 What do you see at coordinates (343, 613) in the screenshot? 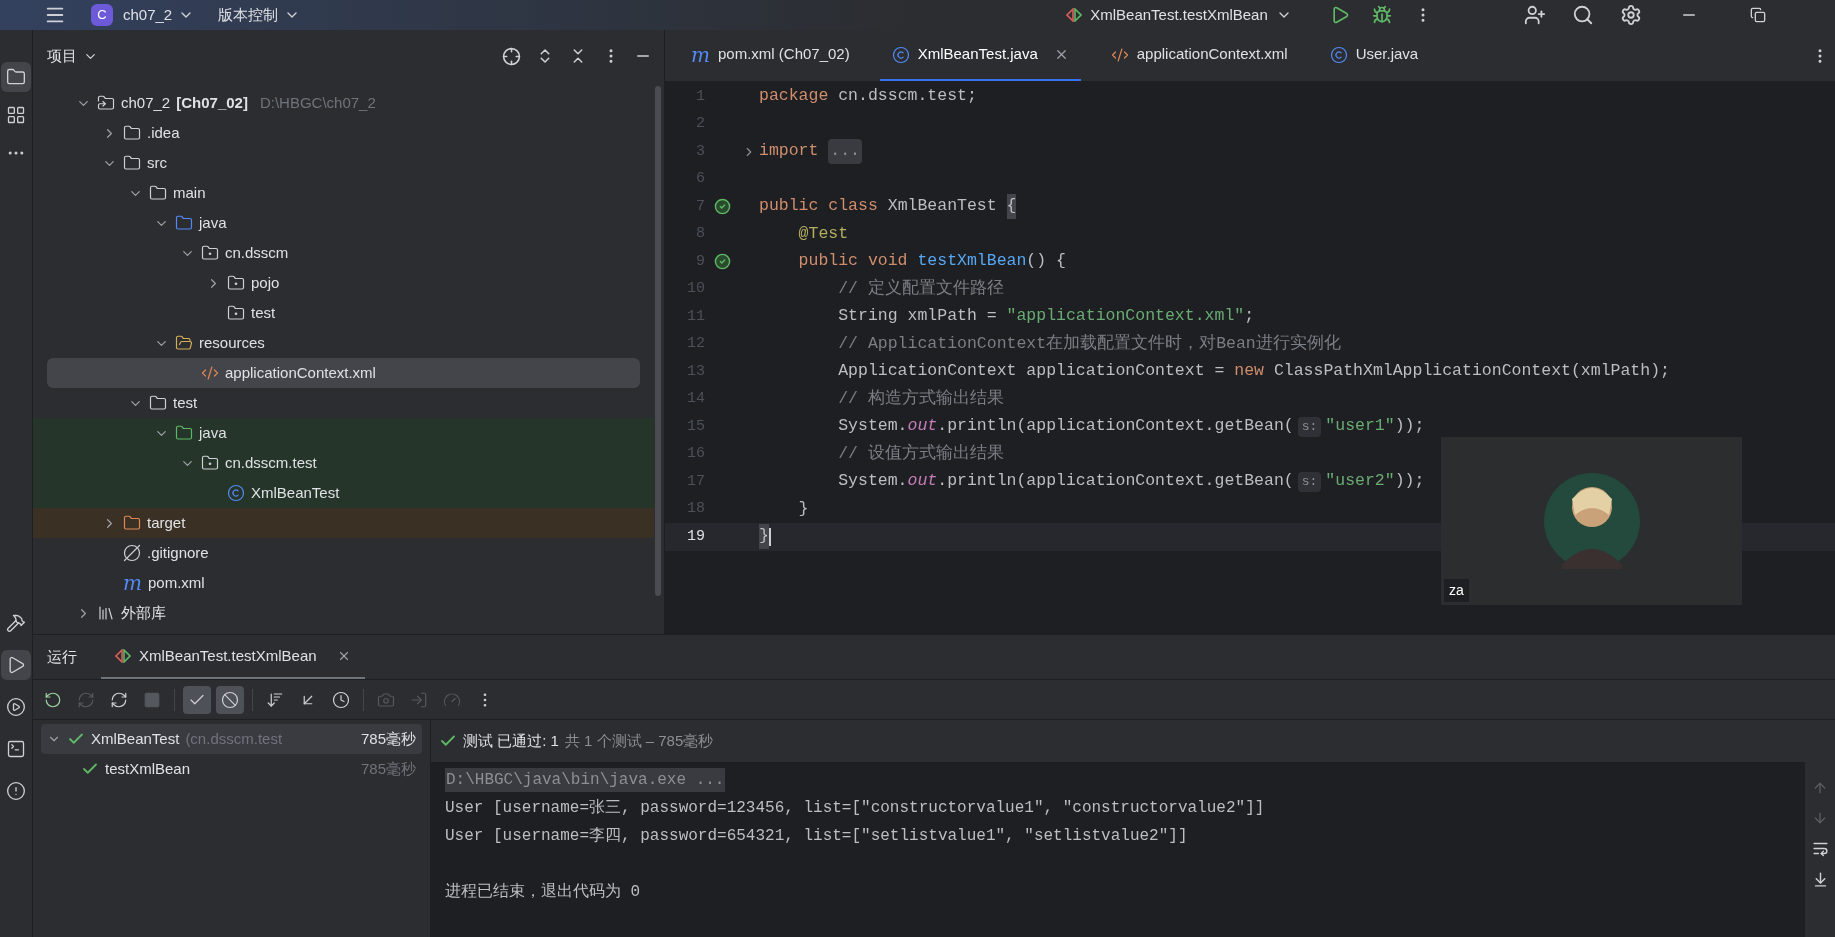
I see `tree-item: 外部库` at bounding box center [343, 613].